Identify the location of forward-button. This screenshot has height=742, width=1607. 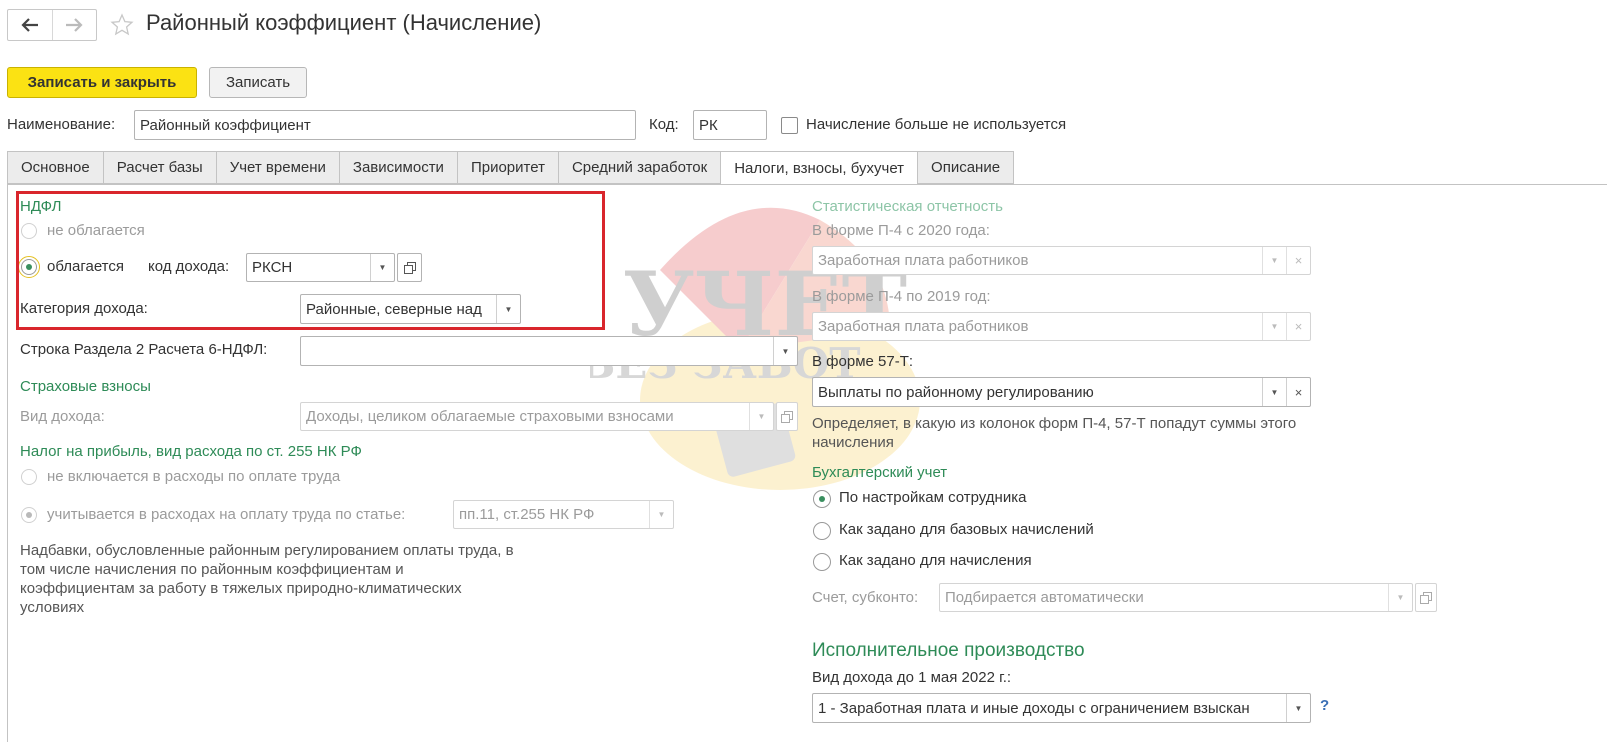
(74, 25).